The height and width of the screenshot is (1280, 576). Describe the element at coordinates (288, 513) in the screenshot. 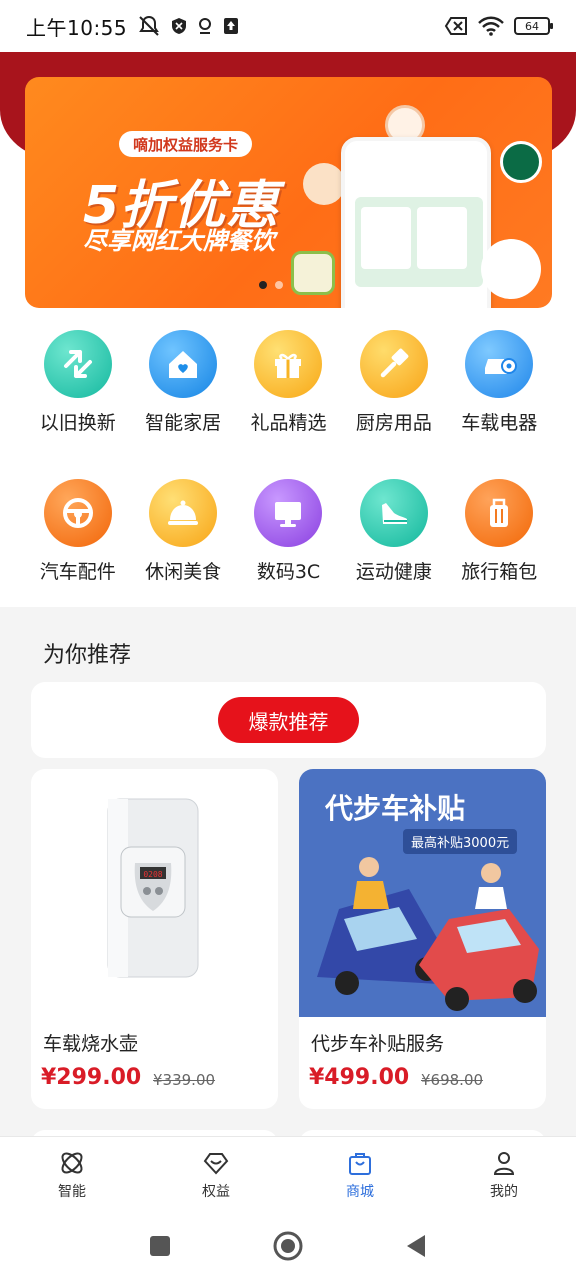

I see `monitor-icon` at that location.